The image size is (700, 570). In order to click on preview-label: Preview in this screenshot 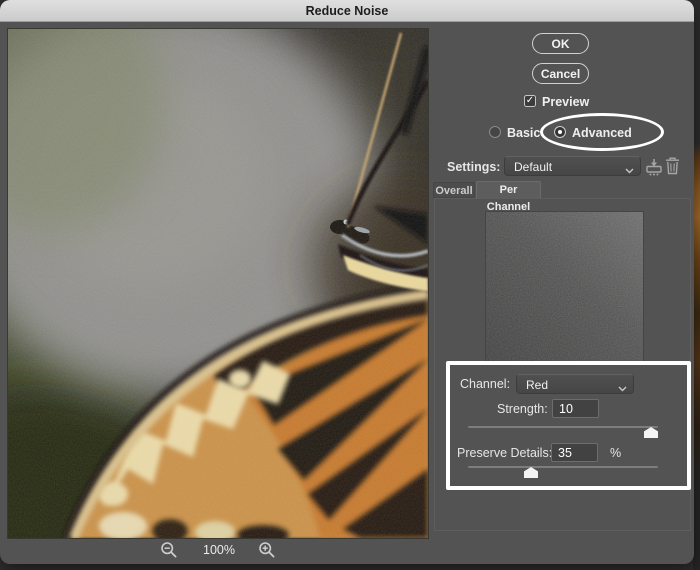, I will do `click(566, 102)`.